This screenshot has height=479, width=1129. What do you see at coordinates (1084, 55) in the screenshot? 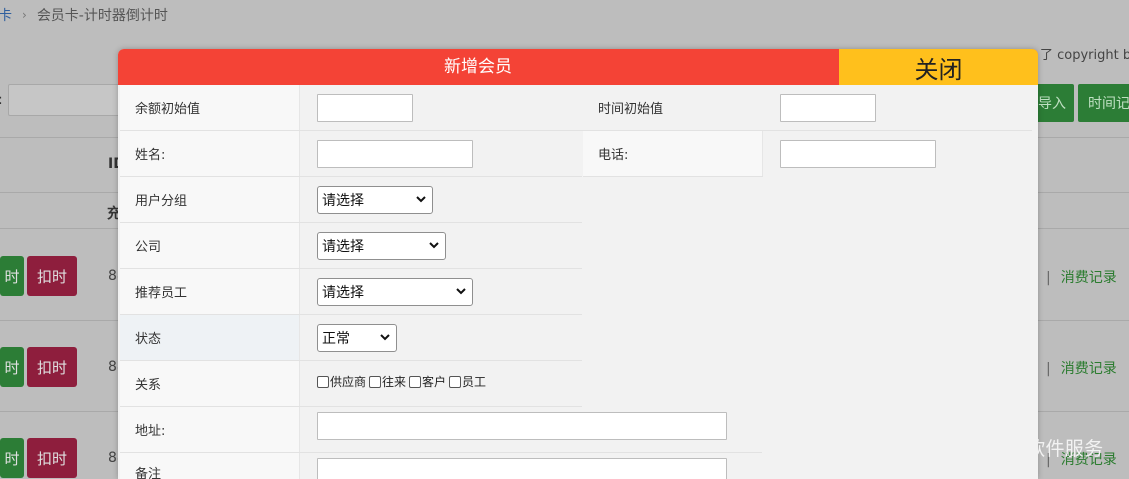
I see `copyright-text: 了 copyright by 未` at bounding box center [1084, 55].